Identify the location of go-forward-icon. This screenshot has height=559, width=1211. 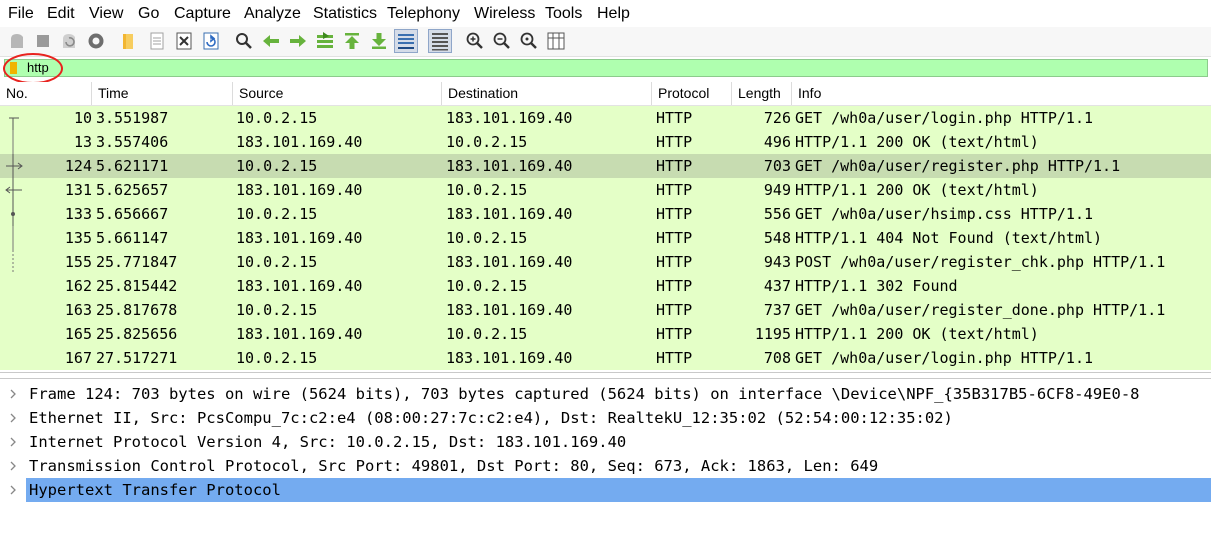
(298, 41).